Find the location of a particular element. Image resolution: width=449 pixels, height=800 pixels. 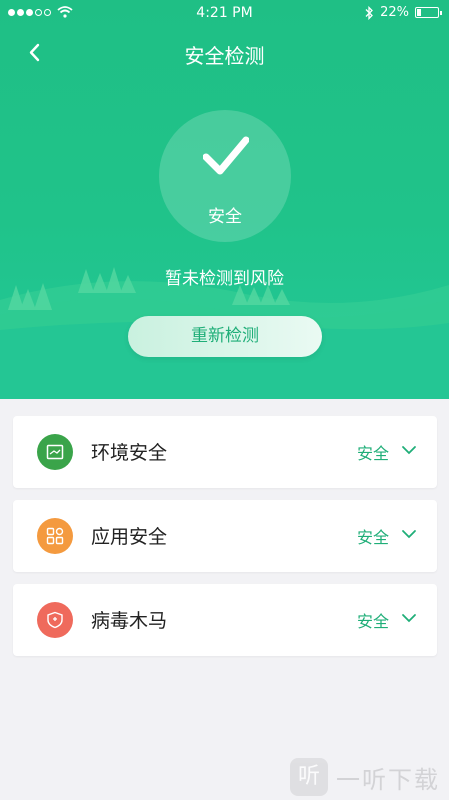

check-item-environment: 环境安全 安全 is located at coordinates (225, 452).